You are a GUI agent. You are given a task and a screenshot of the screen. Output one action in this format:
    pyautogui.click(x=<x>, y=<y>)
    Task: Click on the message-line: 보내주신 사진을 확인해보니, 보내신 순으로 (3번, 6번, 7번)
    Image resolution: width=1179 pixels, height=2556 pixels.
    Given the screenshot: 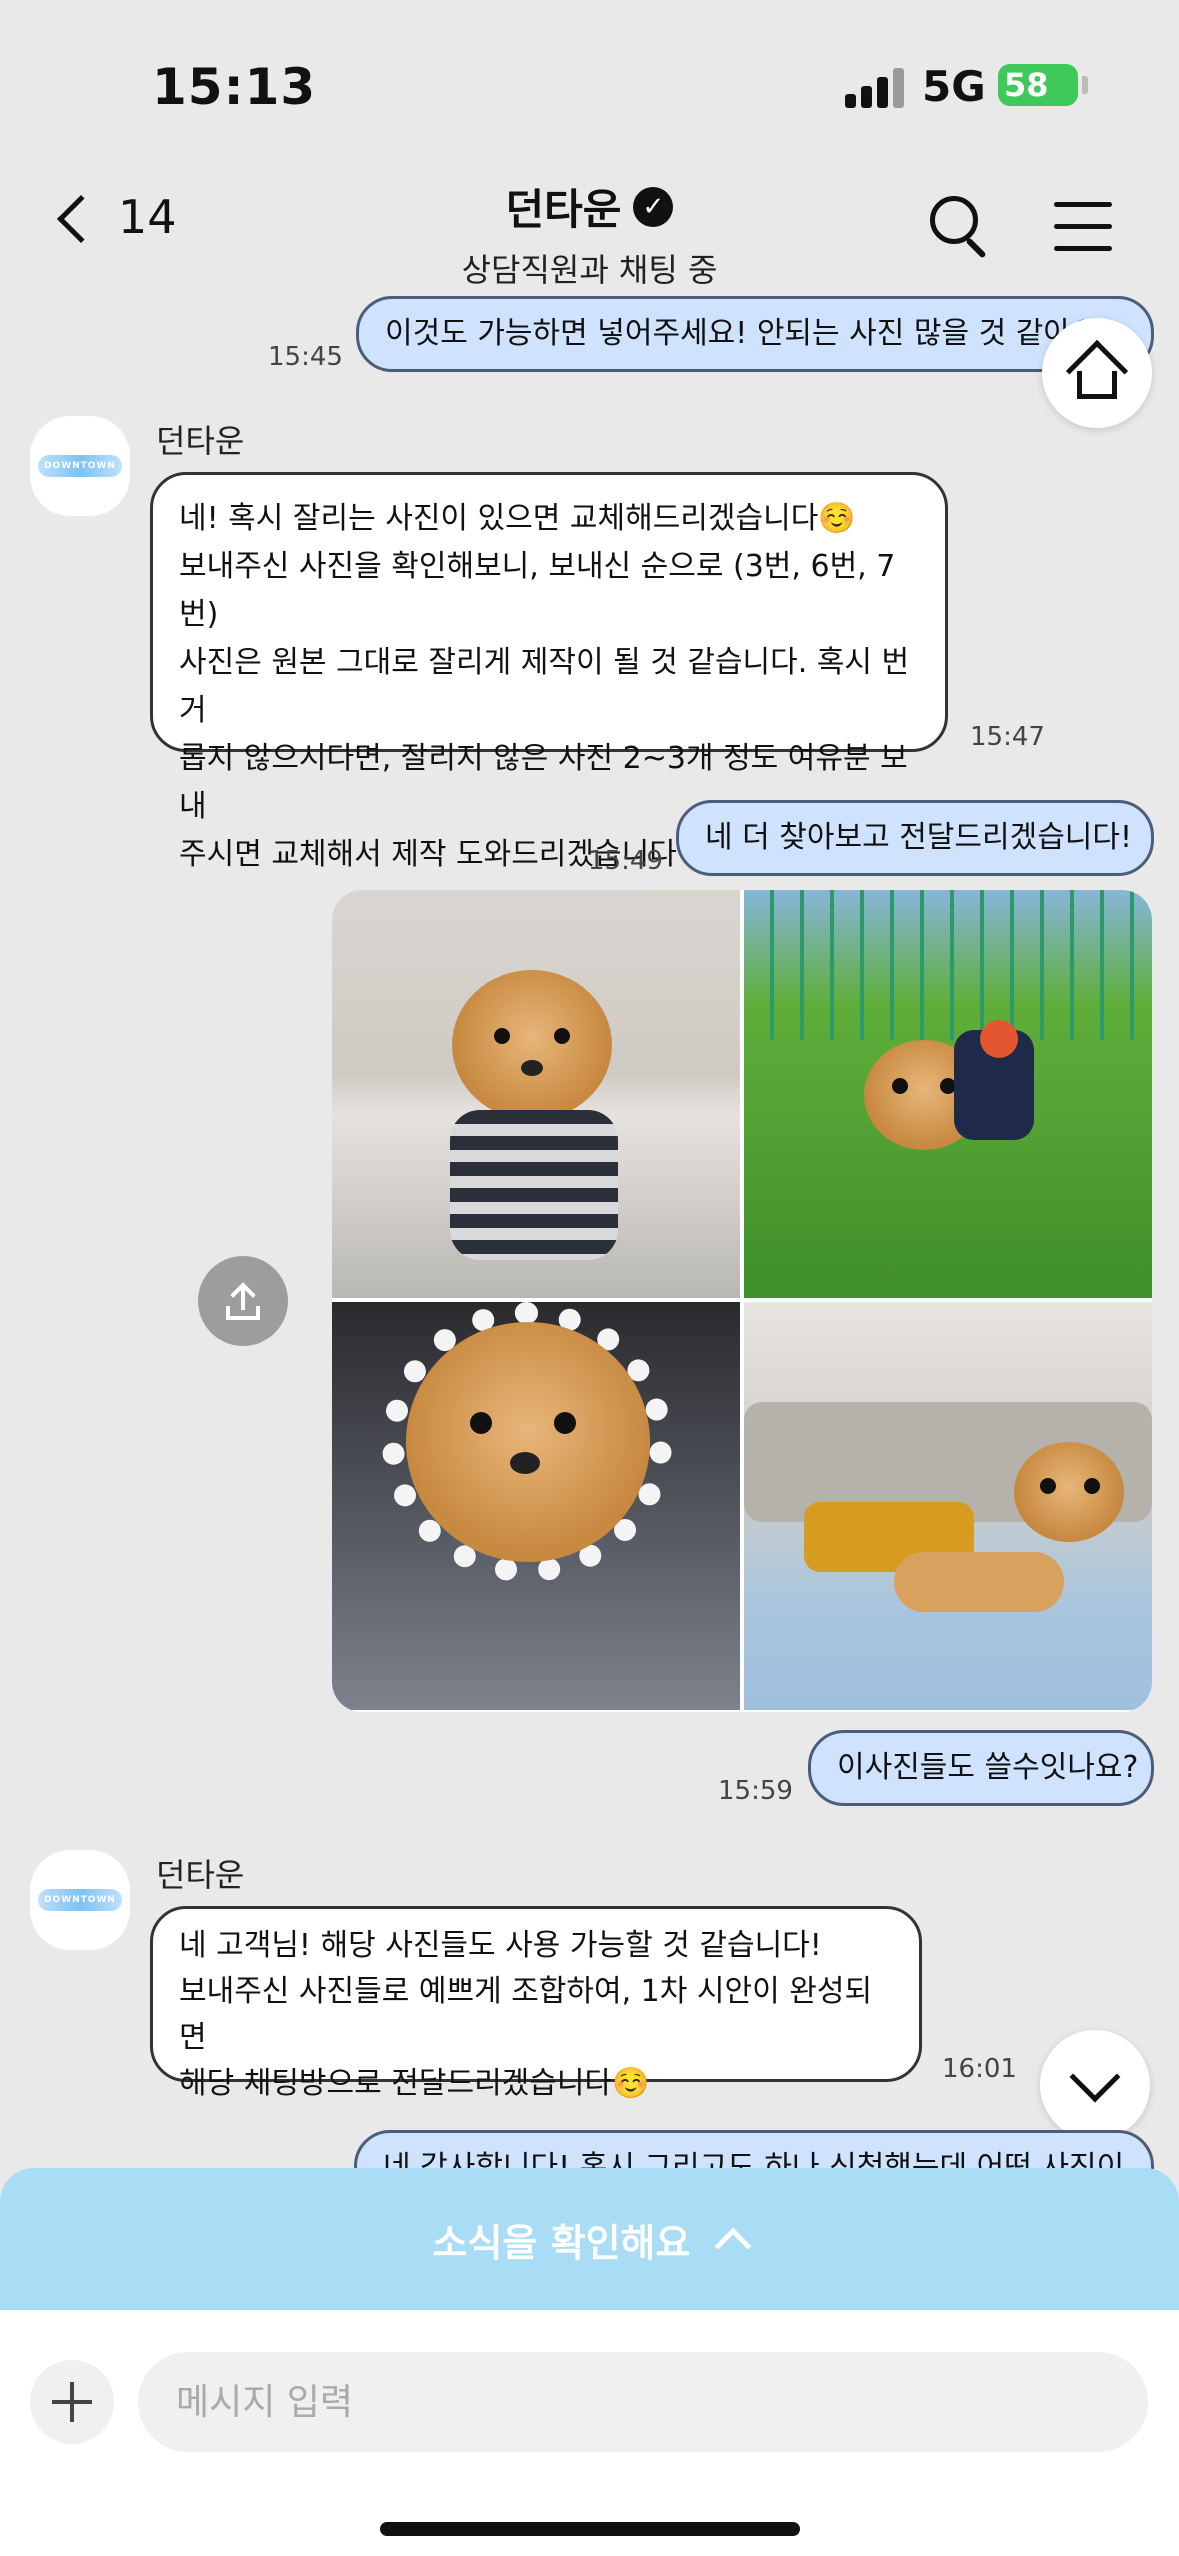 What is the action you would take?
    pyautogui.click(x=537, y=590)
    